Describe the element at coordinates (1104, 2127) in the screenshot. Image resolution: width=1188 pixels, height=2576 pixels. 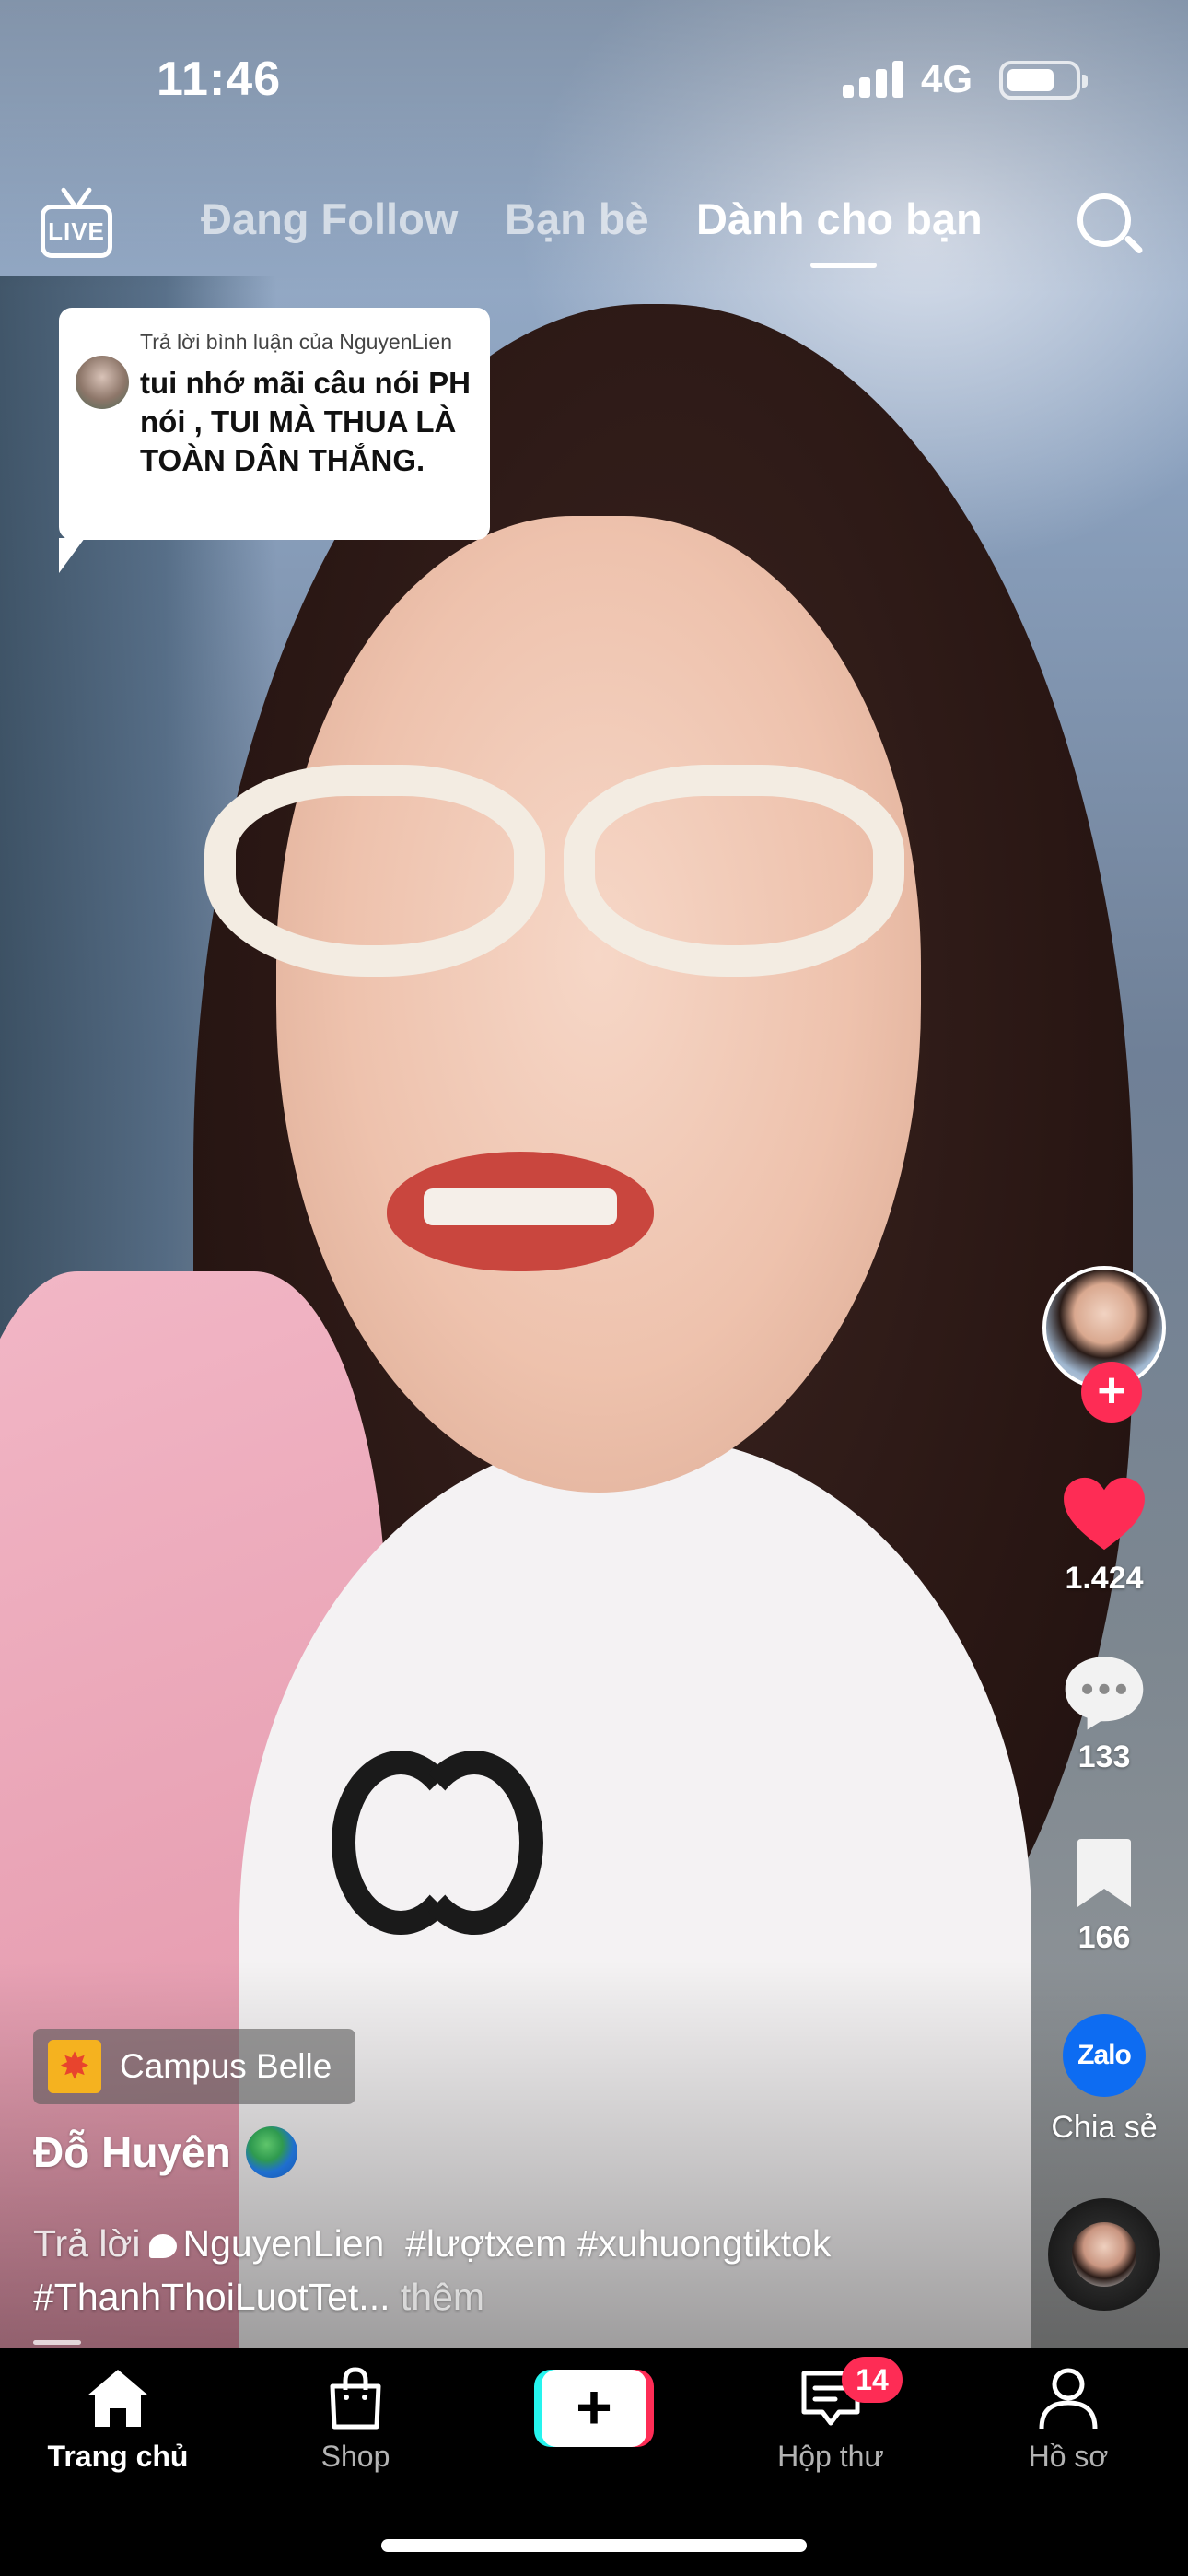
I see `share-label: Chia sẻ` at that location.